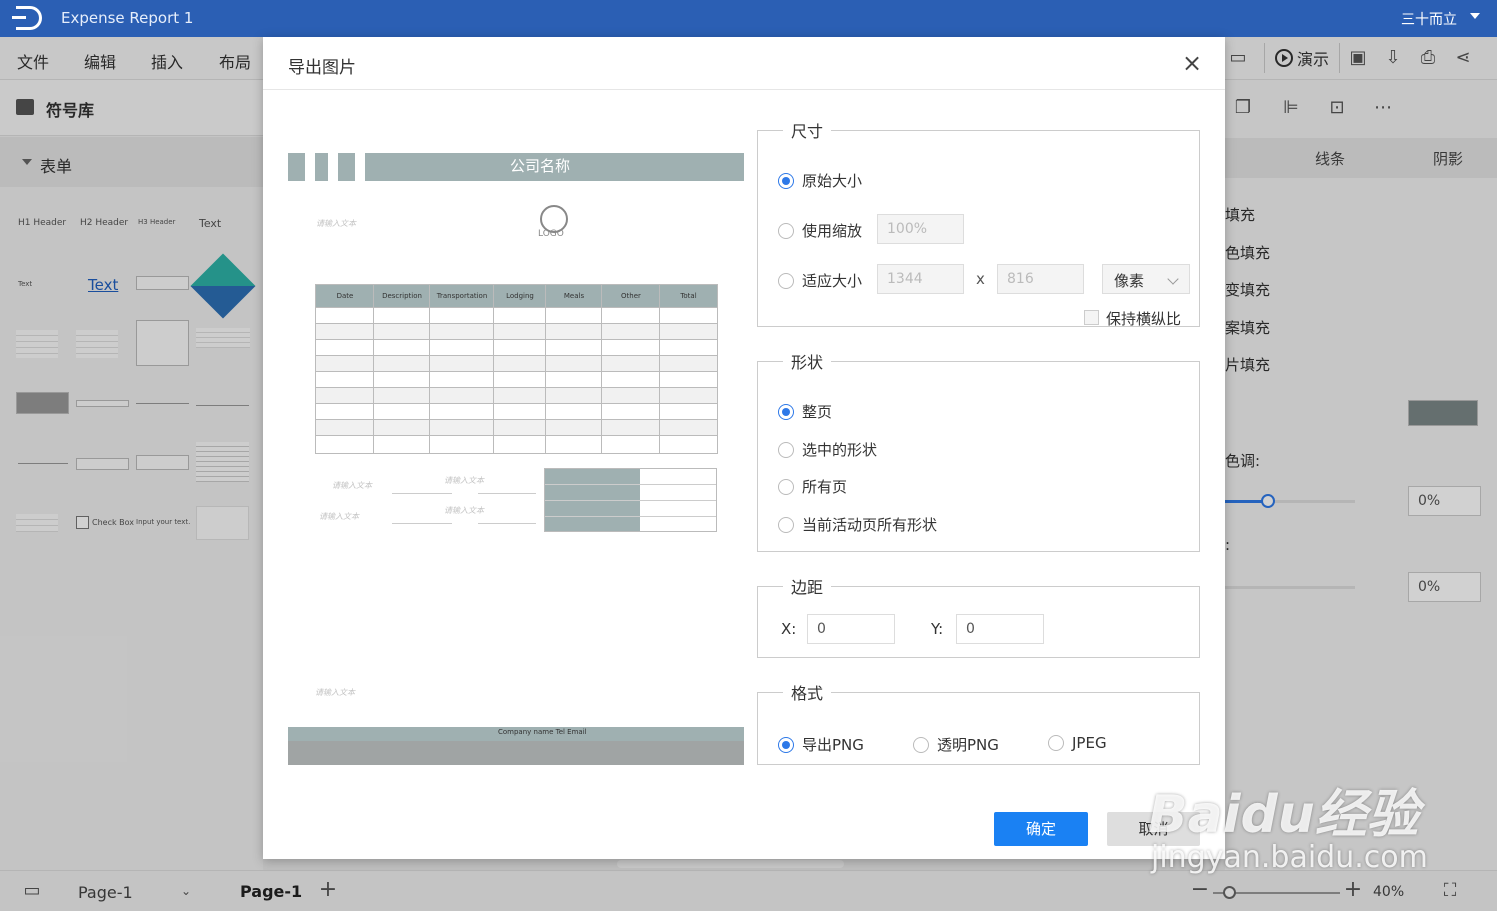 This screenshot has width=1497, height=911. I want to click on margin-section: 边距 X: 0 Y: 0, so click(978, 616).